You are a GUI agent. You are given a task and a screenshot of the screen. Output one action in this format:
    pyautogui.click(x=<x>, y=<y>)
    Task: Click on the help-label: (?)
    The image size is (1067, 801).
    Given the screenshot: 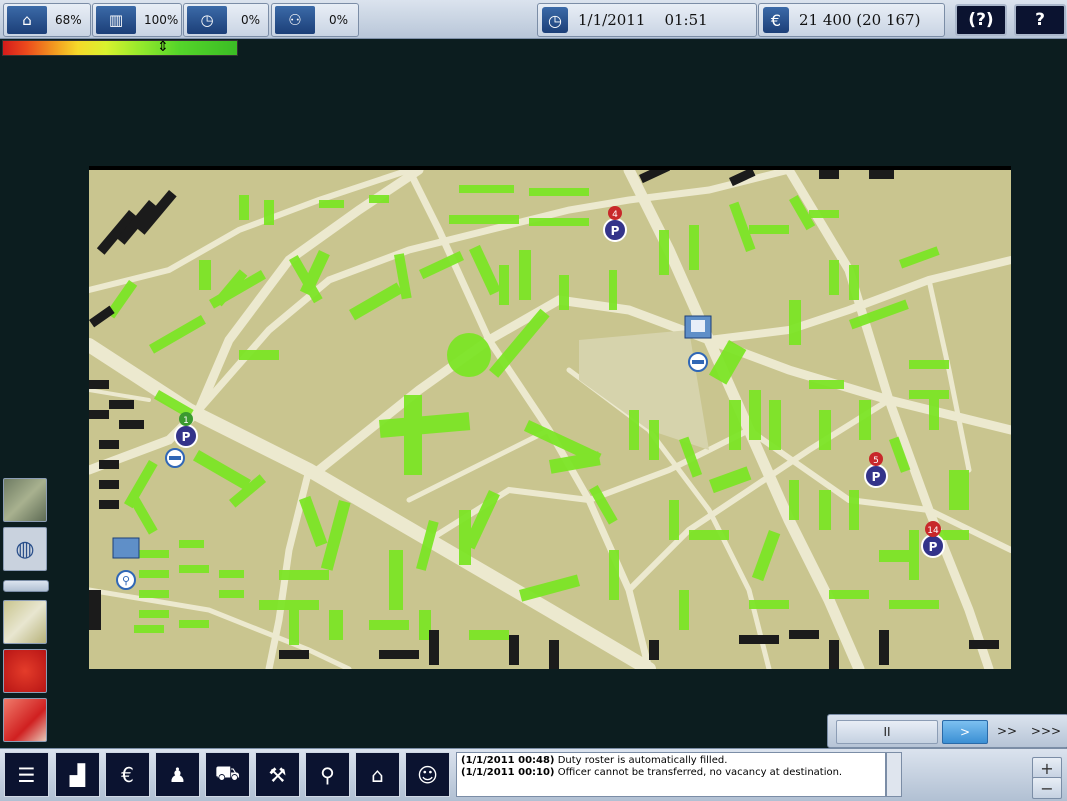 What is the action you would take?
    pyautogui.click(x=981, y=20)
    